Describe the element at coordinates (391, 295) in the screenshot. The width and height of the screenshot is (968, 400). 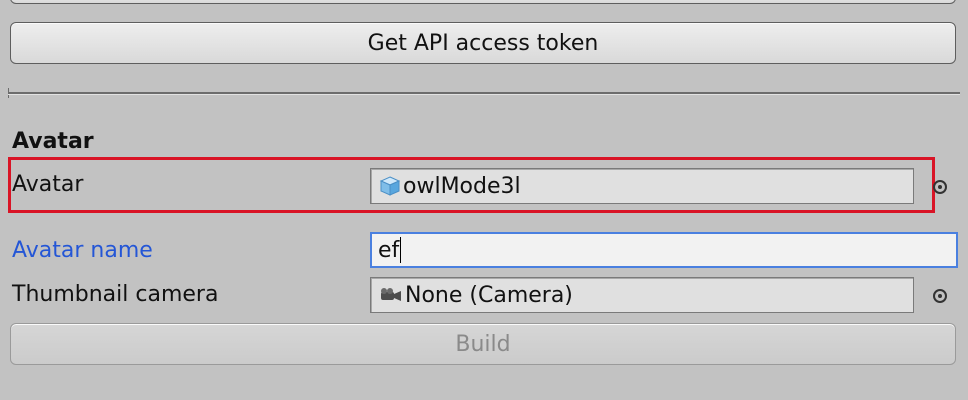
I see `camera-icon` at that location.